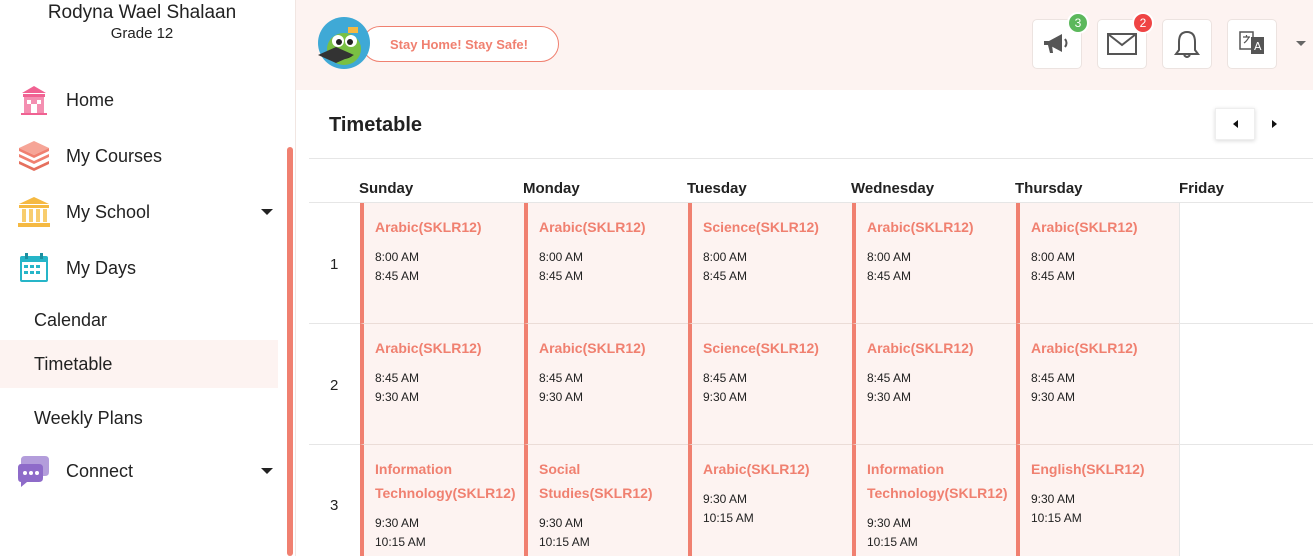  What do you see at coordinates (34, 100) in the screenshot?
I see `school-building-icon` at bounding box center [34, 100].